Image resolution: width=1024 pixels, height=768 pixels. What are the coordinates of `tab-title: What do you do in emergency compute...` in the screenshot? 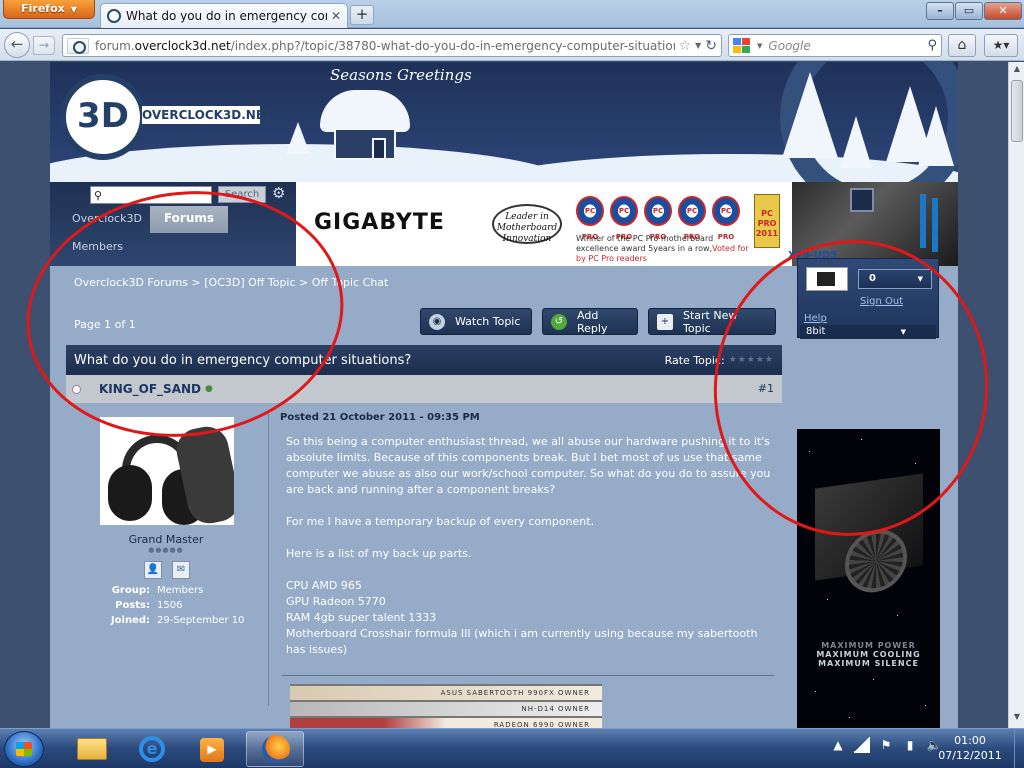 It's located at (226, 16).